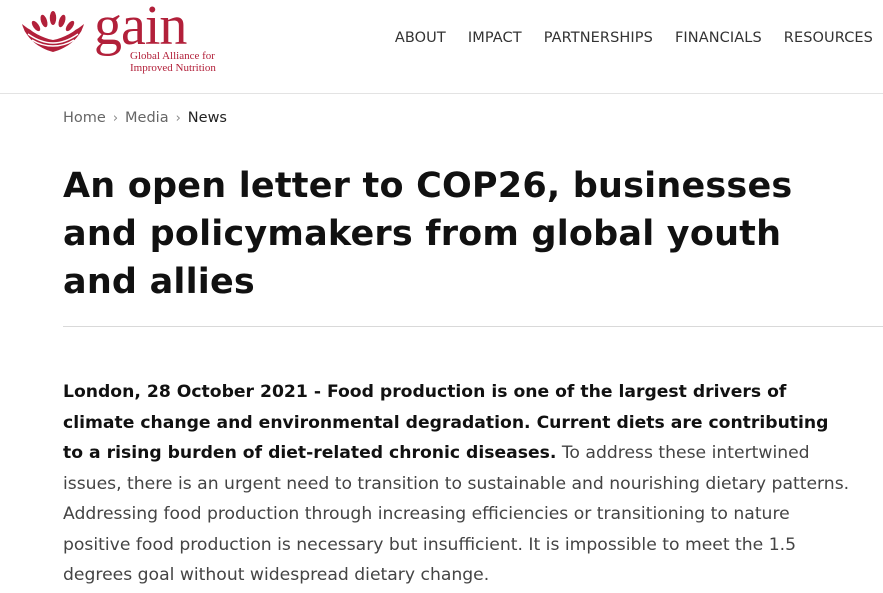 This screenshot has width=883, height=593. I want to click on logo-subtitle-line2: Improved Nutrition, so click(173, 68).